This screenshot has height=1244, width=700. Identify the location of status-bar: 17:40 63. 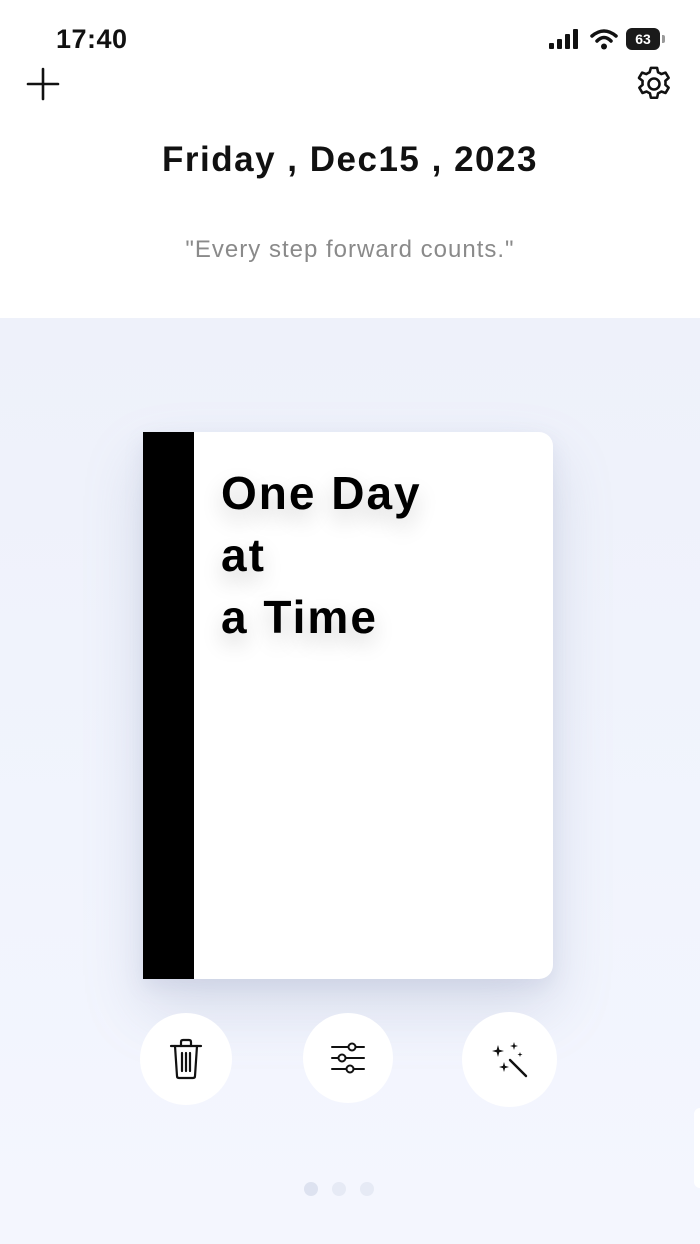
(350, 30).